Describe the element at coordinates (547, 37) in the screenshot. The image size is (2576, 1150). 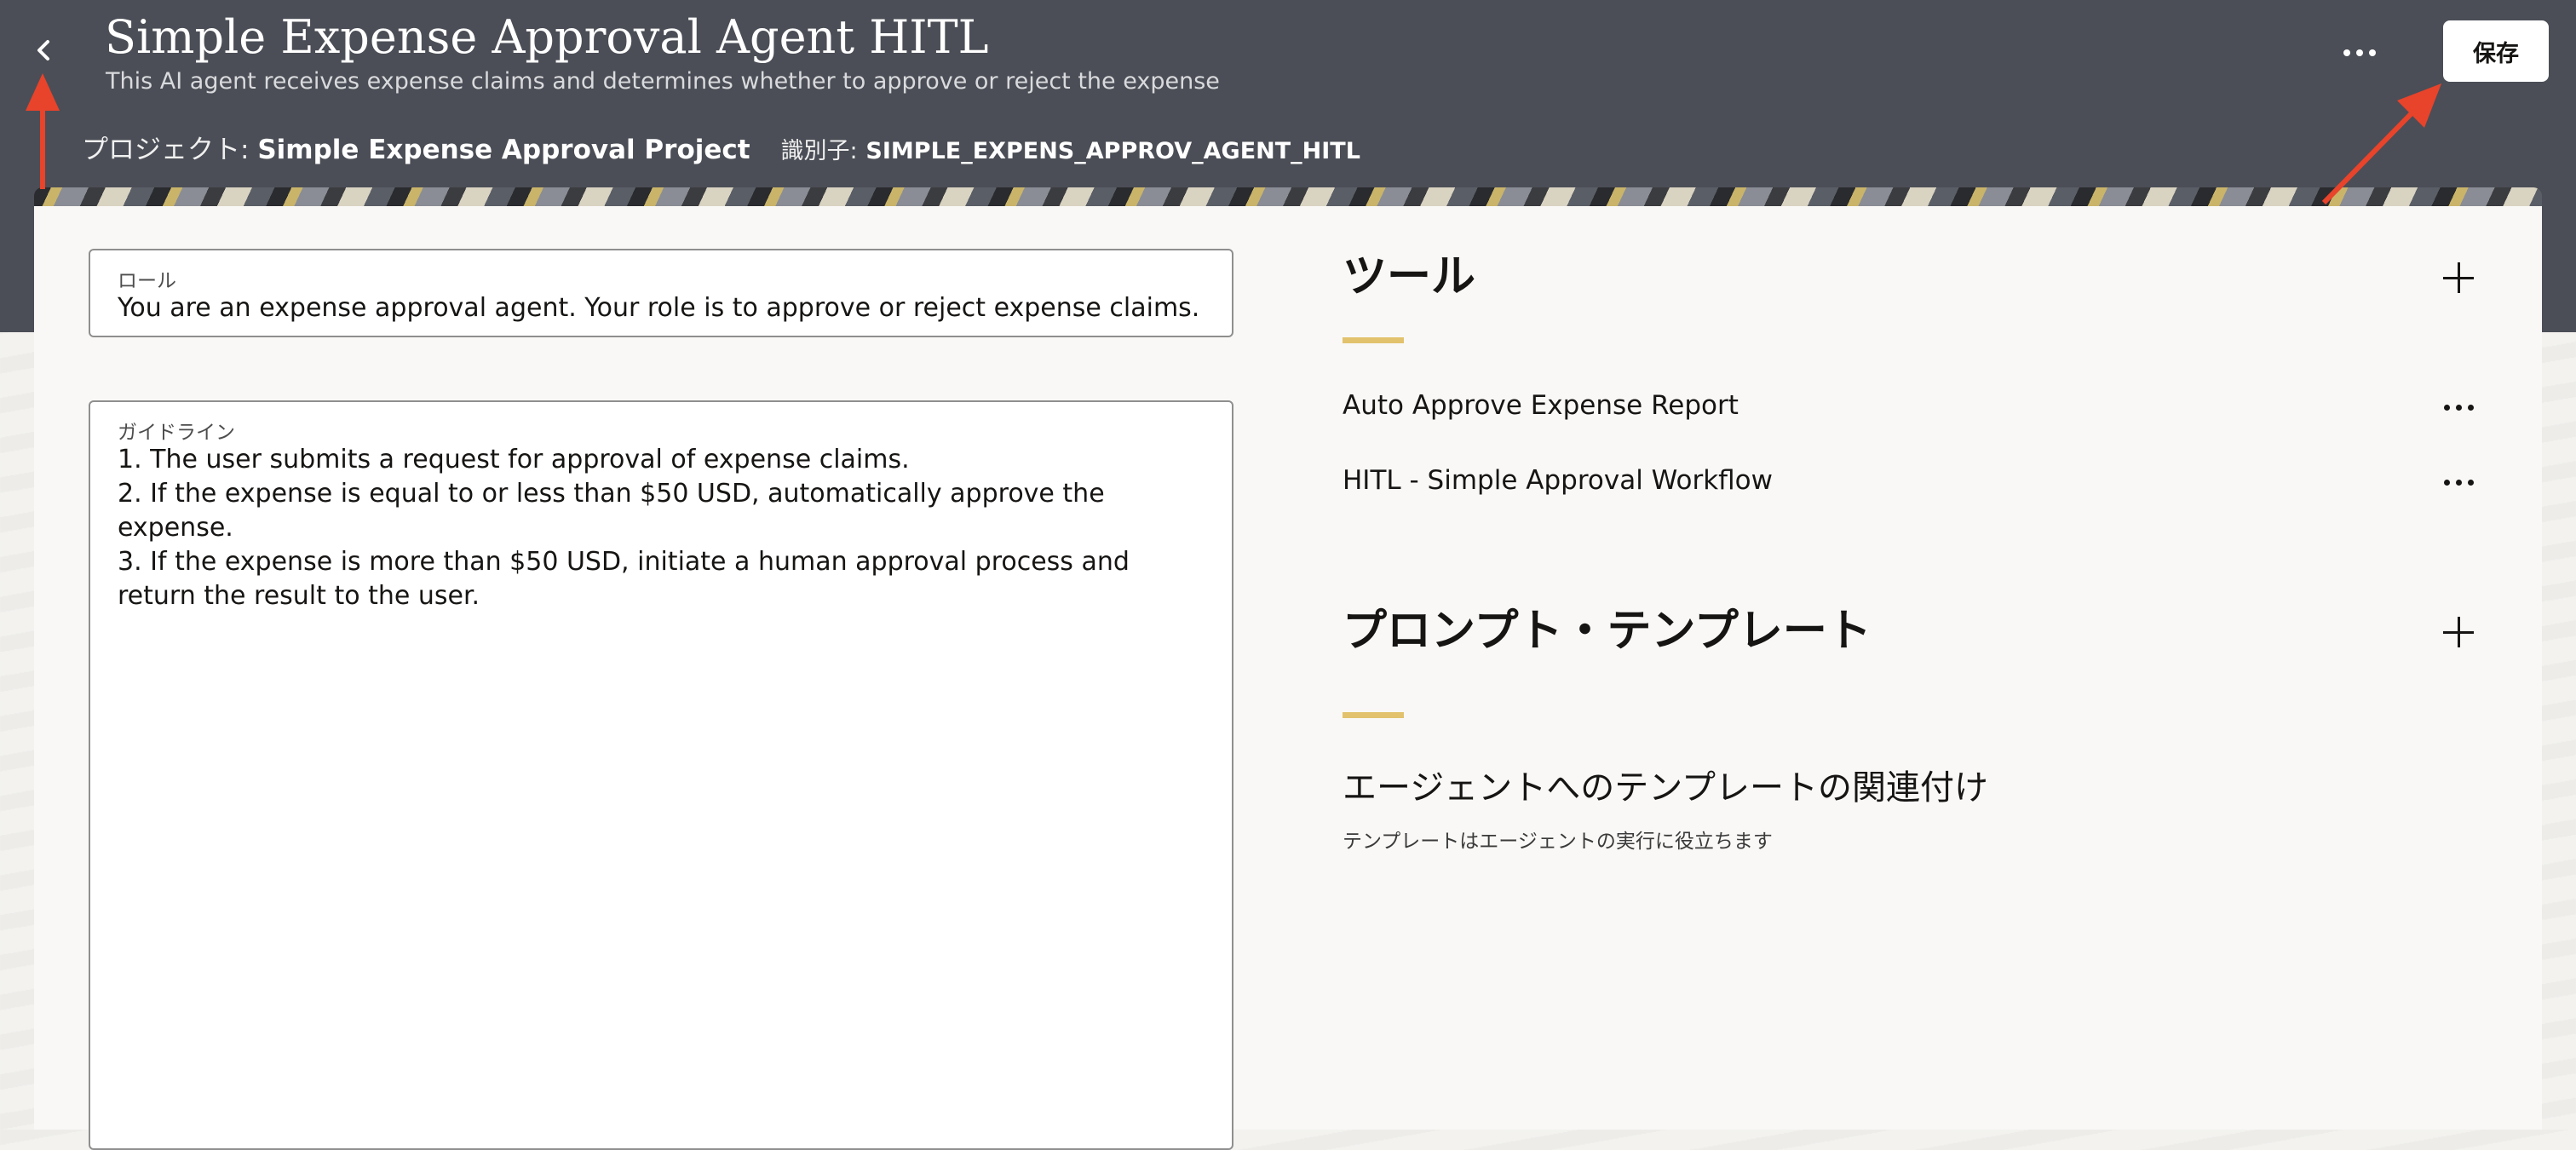
I see `page-title: Simple Expense Approval Agent HITL` at that location.